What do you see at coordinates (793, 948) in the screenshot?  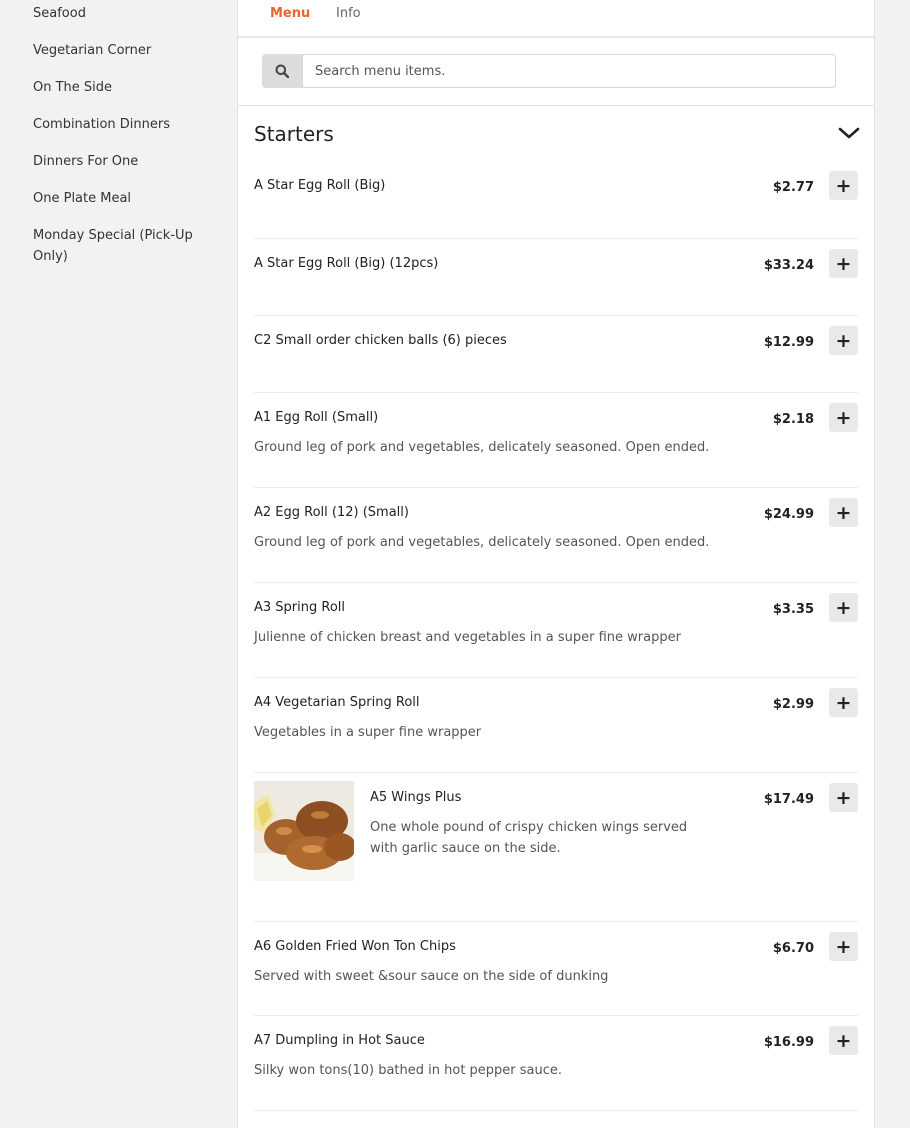 I see `item-price: $6.70` at bounding box center [793, 948].